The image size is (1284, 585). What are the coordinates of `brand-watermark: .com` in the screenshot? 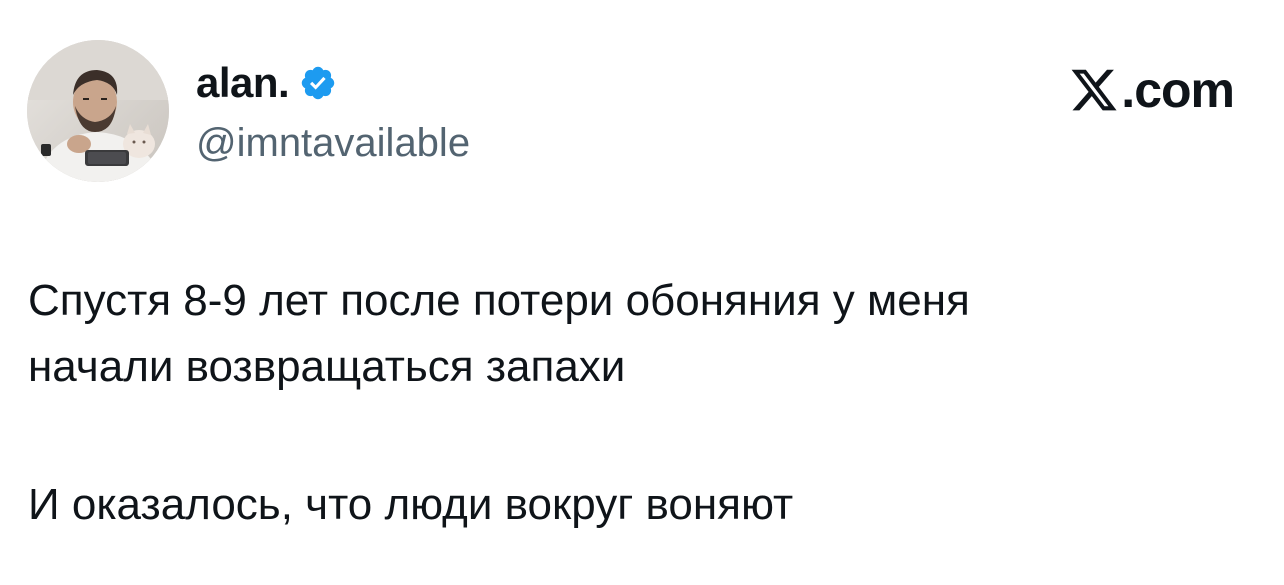 It's located at (1152, 90).